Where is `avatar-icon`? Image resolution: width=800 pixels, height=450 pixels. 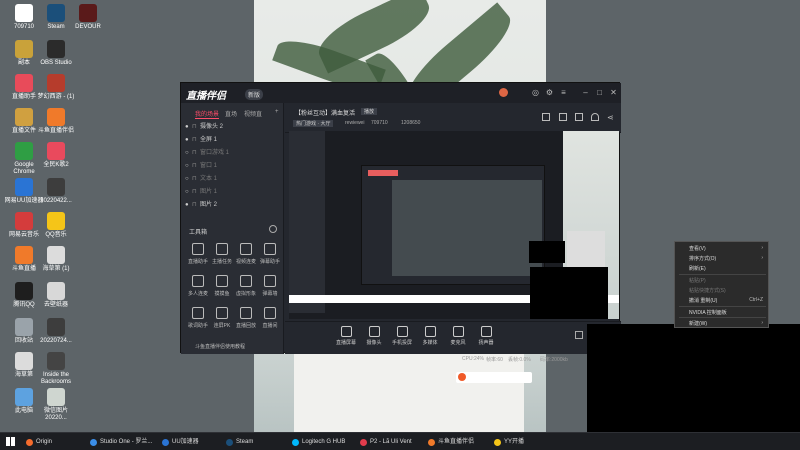 avatar-icon is located at coordinates (503, 92).